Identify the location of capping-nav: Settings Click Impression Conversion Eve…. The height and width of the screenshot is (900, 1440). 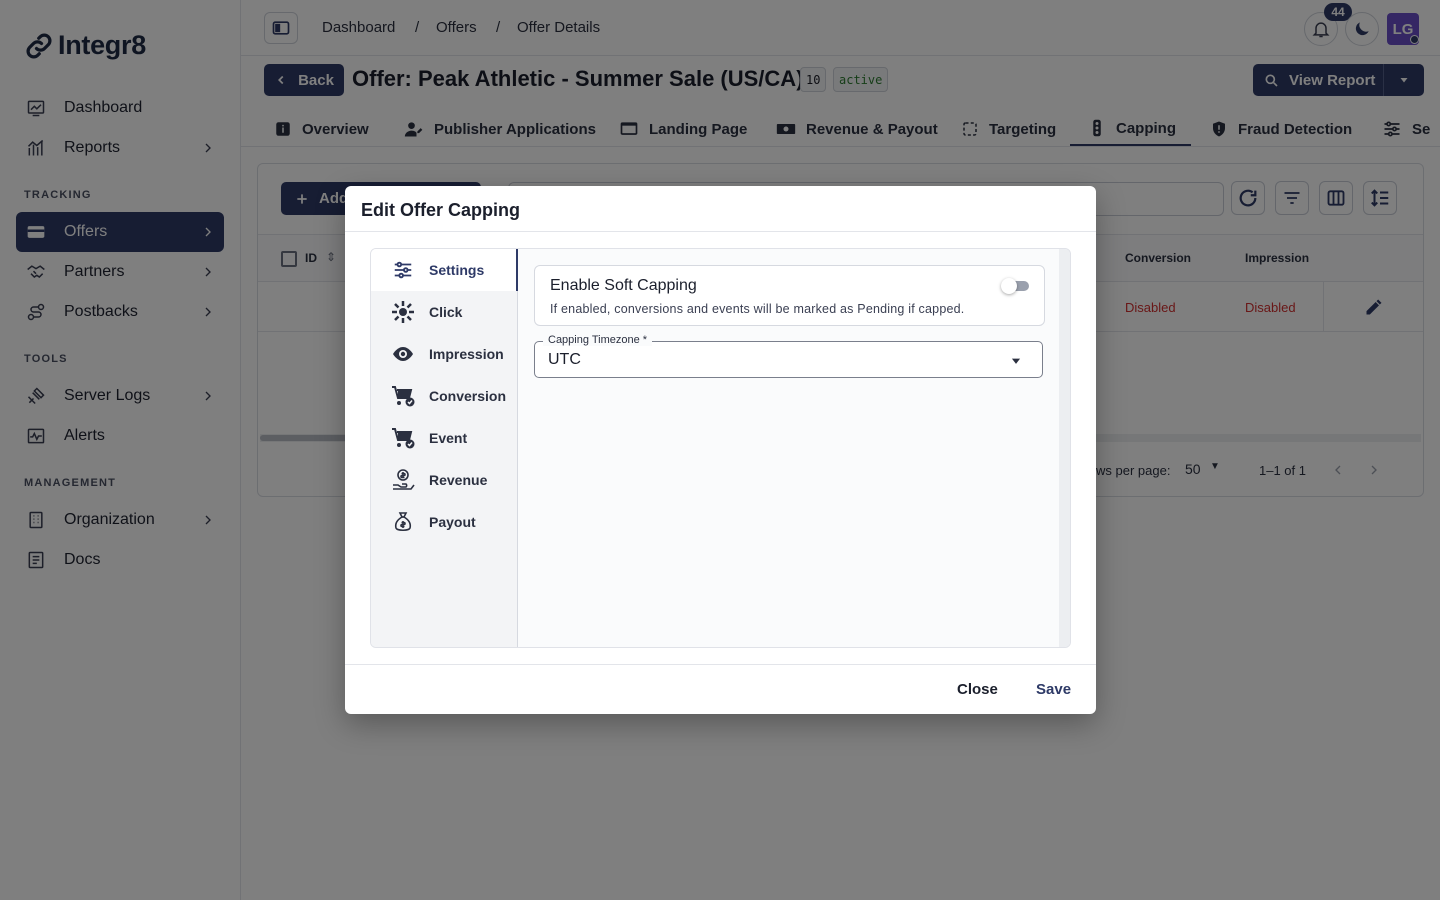
(444, 448).